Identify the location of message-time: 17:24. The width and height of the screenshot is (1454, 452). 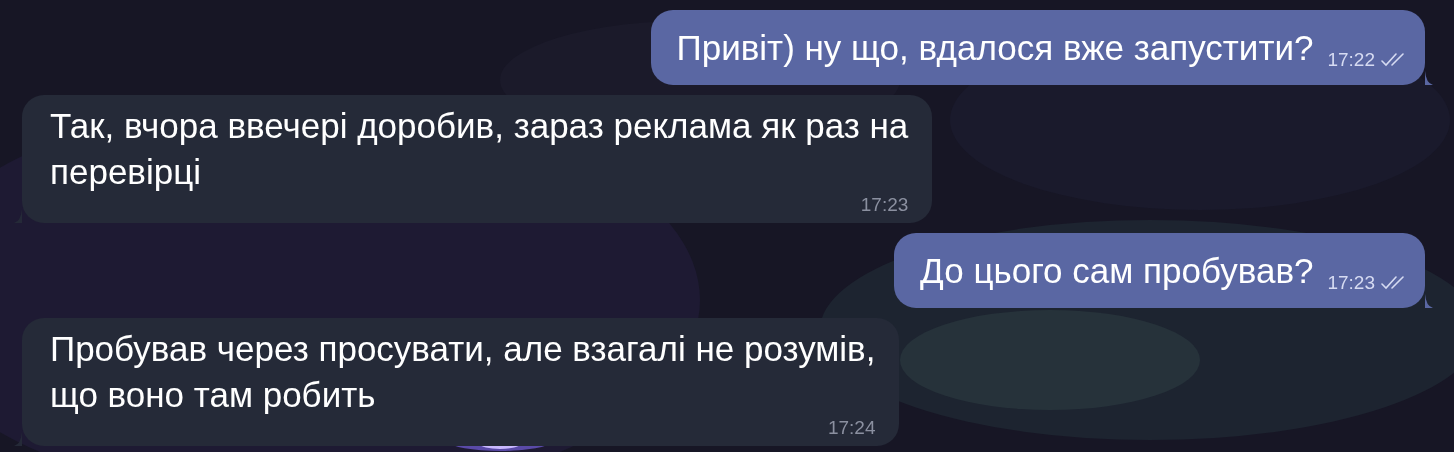
(851, 428).